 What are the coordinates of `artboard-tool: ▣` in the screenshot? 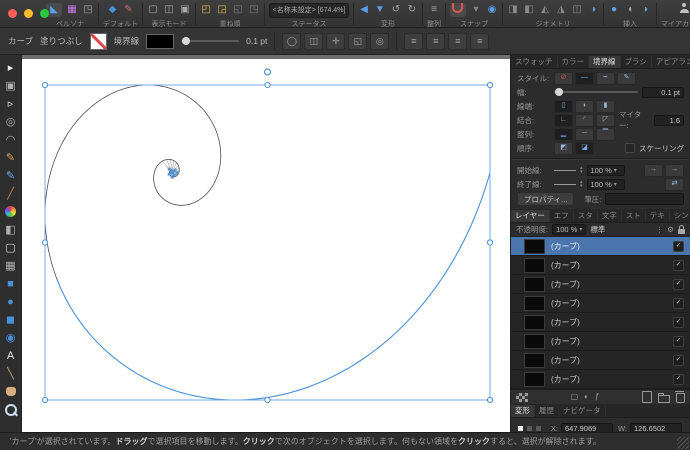 It's located at (11, 85).